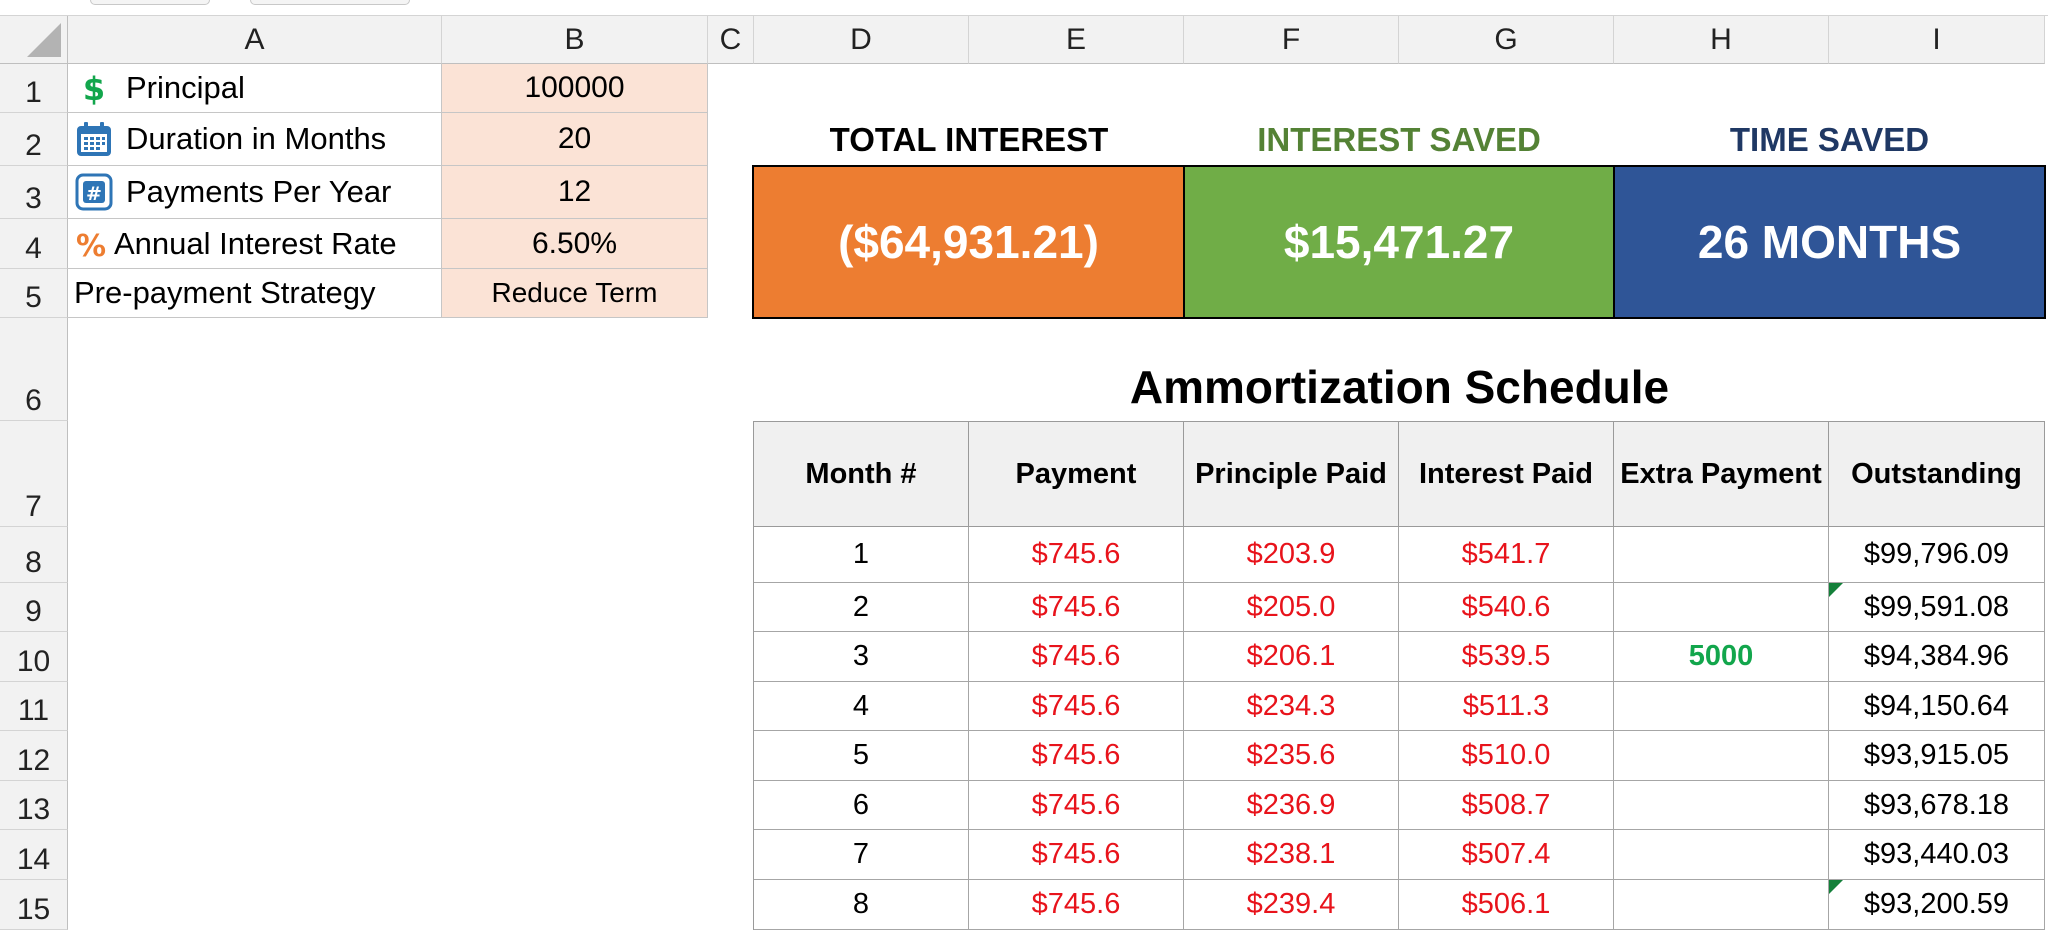 This screenshot has height=930, width=2048. I want to click on duration-value-cell: 20, so click(575, 139).